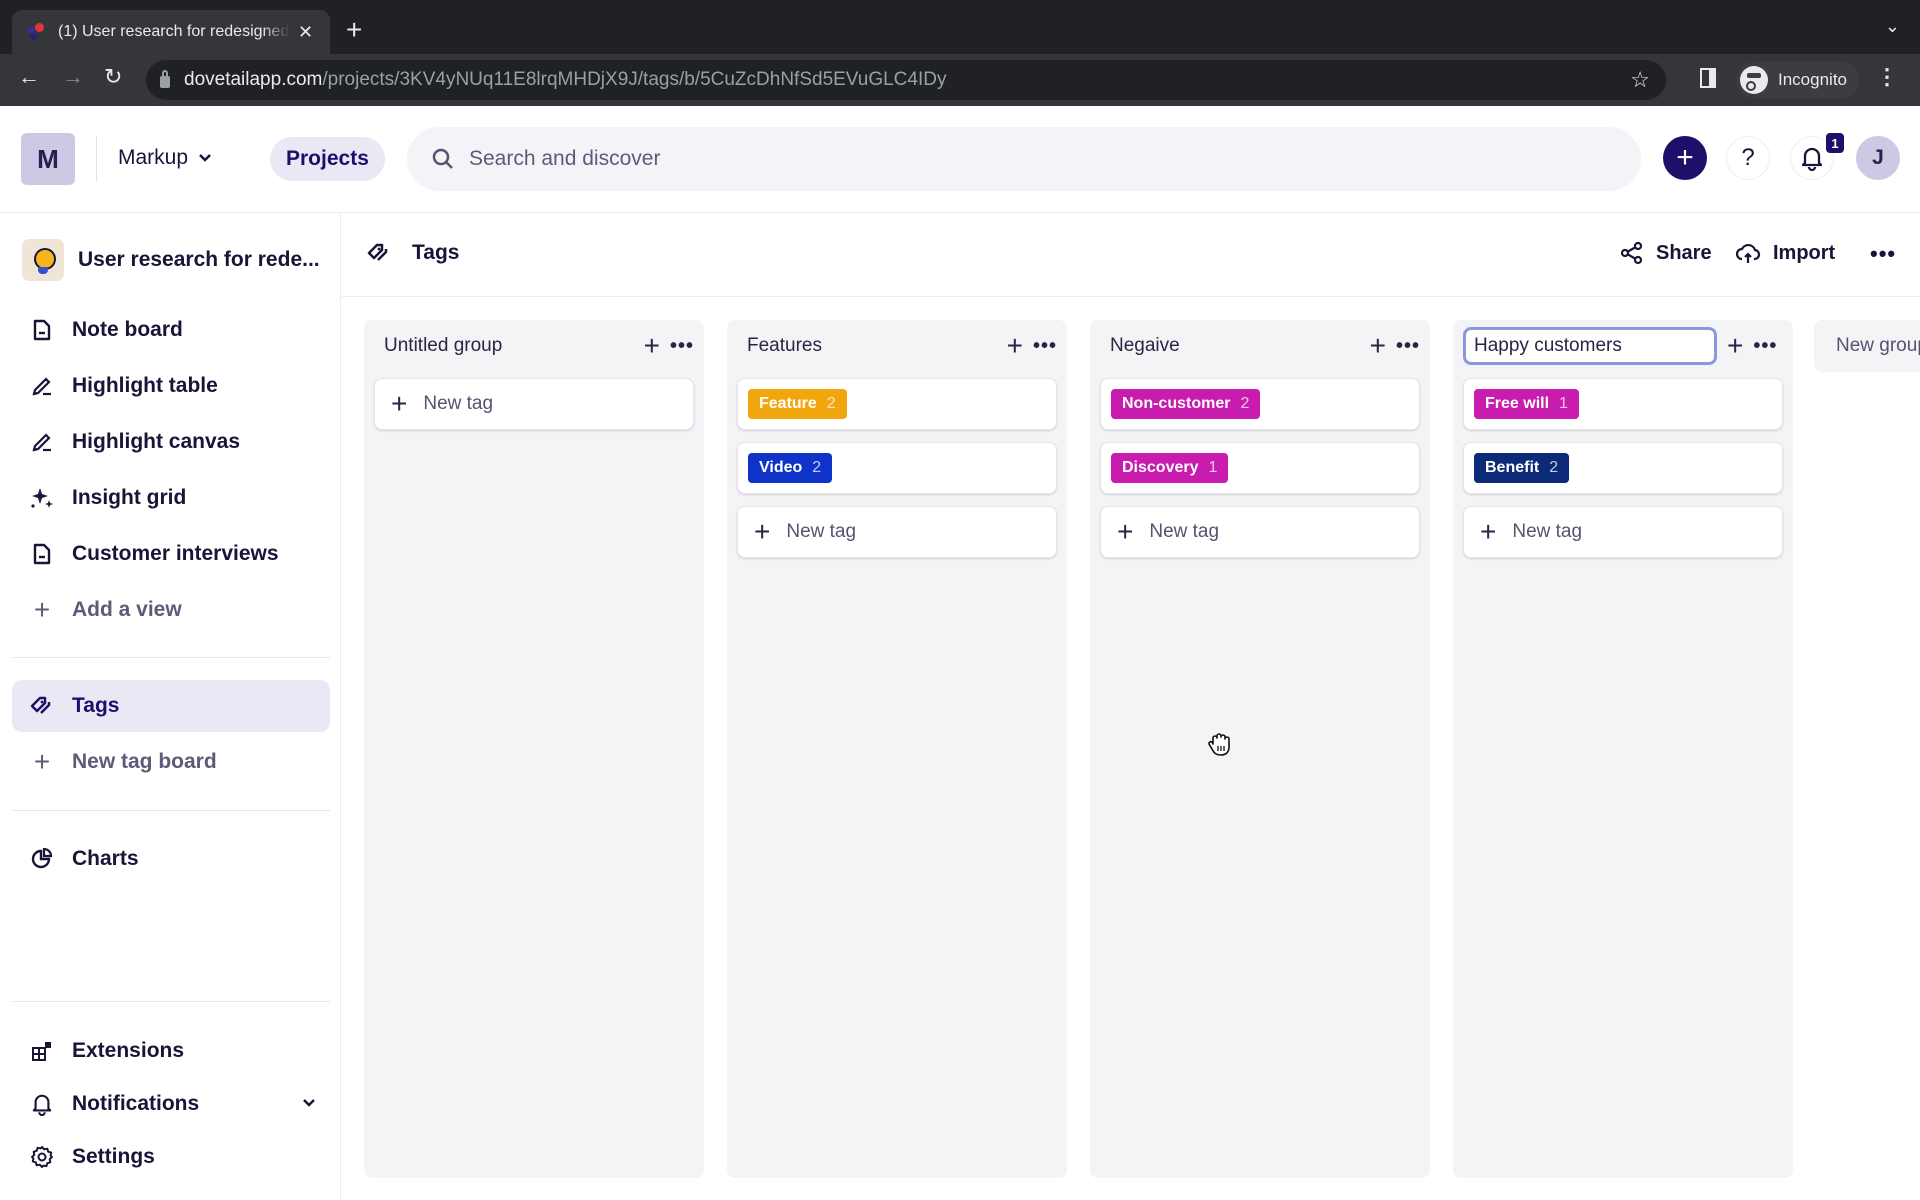 The height and width of the screenshot is (1200, 1920). I want to click on add-view-label: Add a view, so click(127, 609).